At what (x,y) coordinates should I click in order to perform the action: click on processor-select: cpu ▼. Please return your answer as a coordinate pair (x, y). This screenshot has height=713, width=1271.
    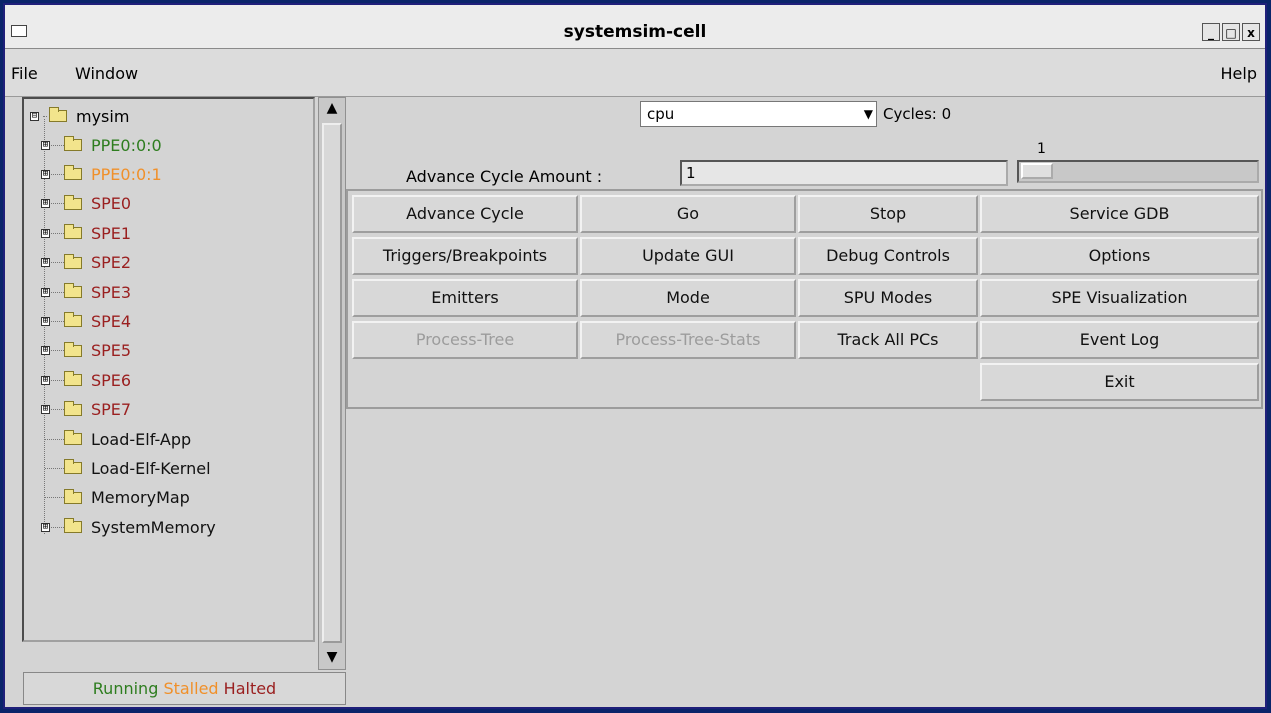
    Looking at the image, I should click on (758, 114).